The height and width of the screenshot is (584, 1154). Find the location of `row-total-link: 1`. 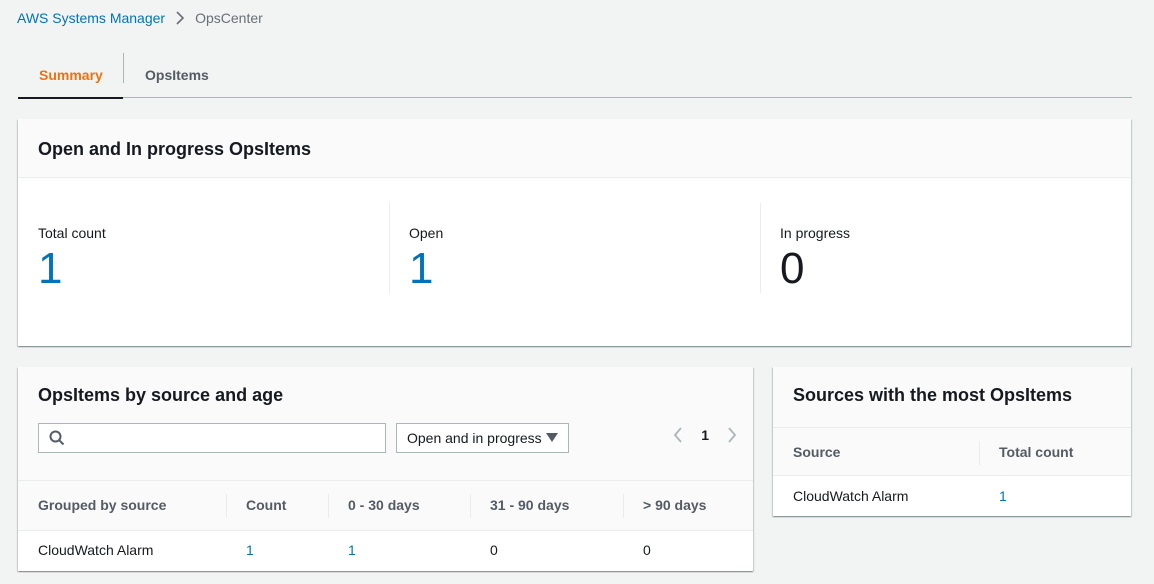

row-total-link: 1 is located at coordinates (1003, 496).